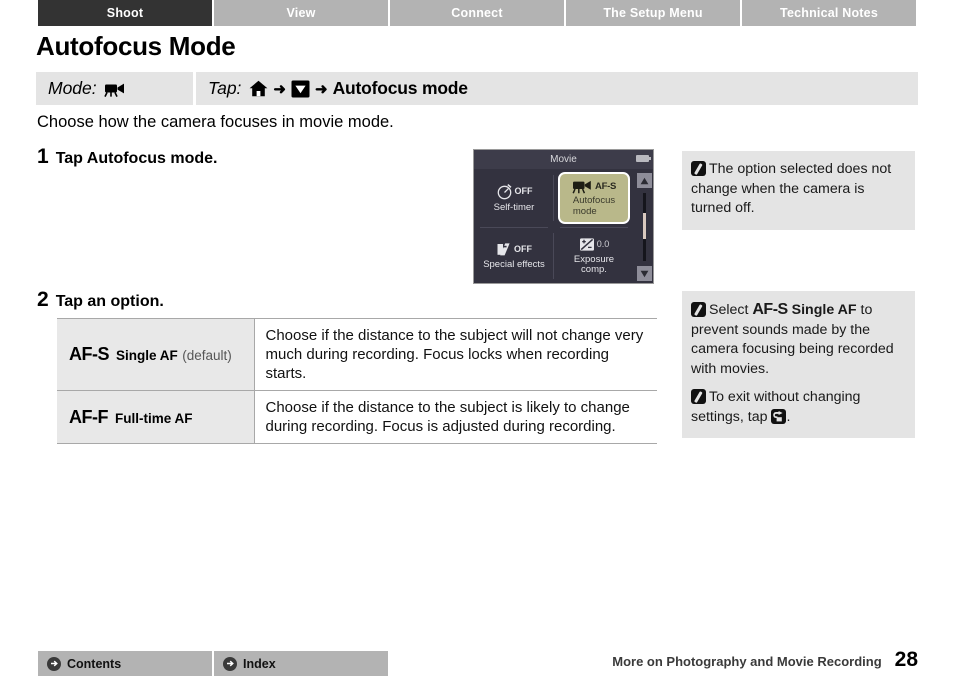 The width and height of the screenshot is (954, 677). I want to click on lcd-header-label: Movie, so click(563, 159).